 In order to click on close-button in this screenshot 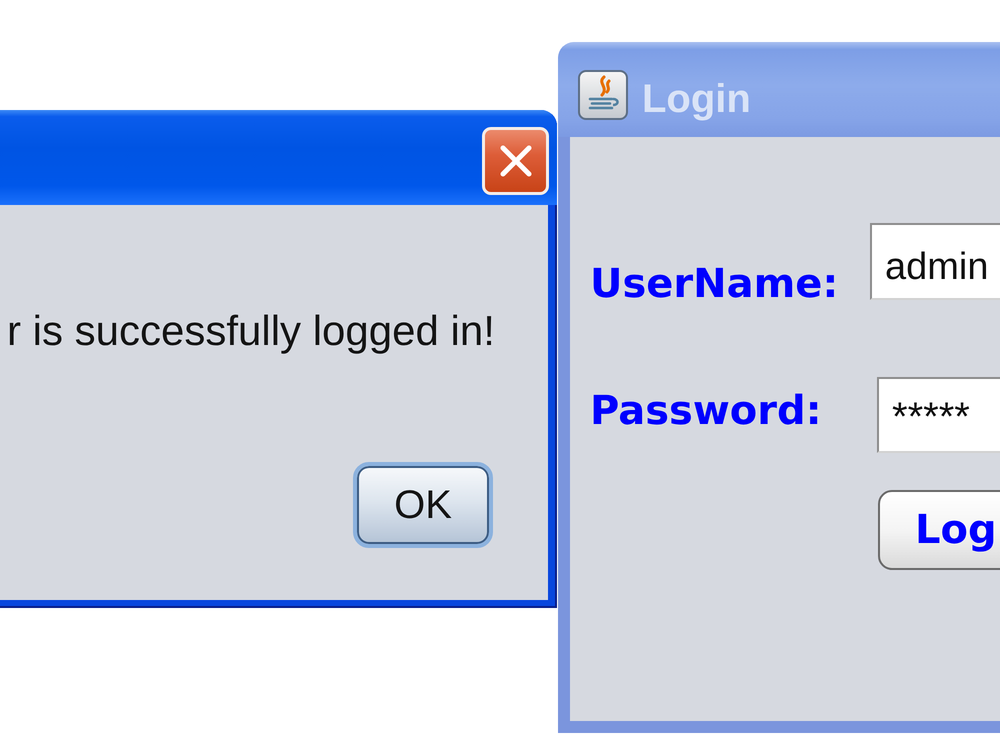, I will do `click(515, 161)`.